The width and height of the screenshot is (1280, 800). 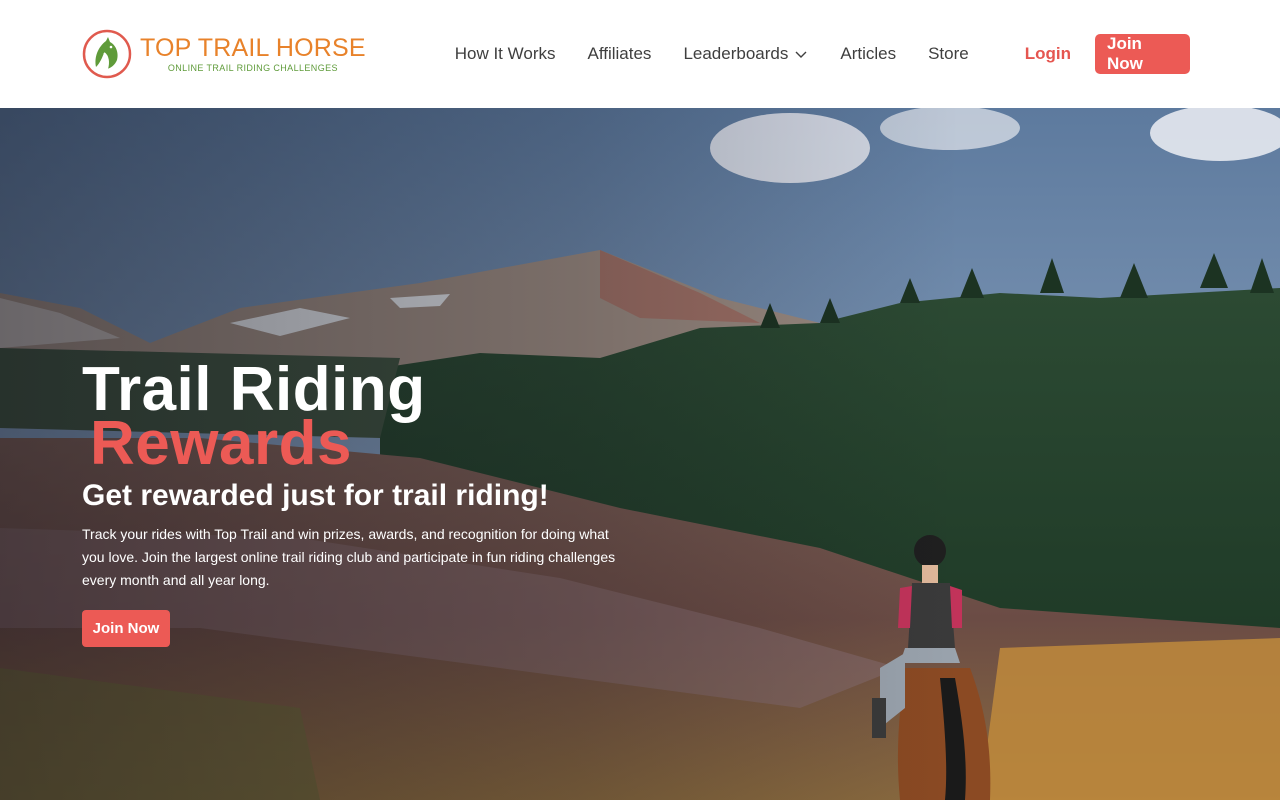 I want to click on nav-label: Articles, so click(x=868, y=53).